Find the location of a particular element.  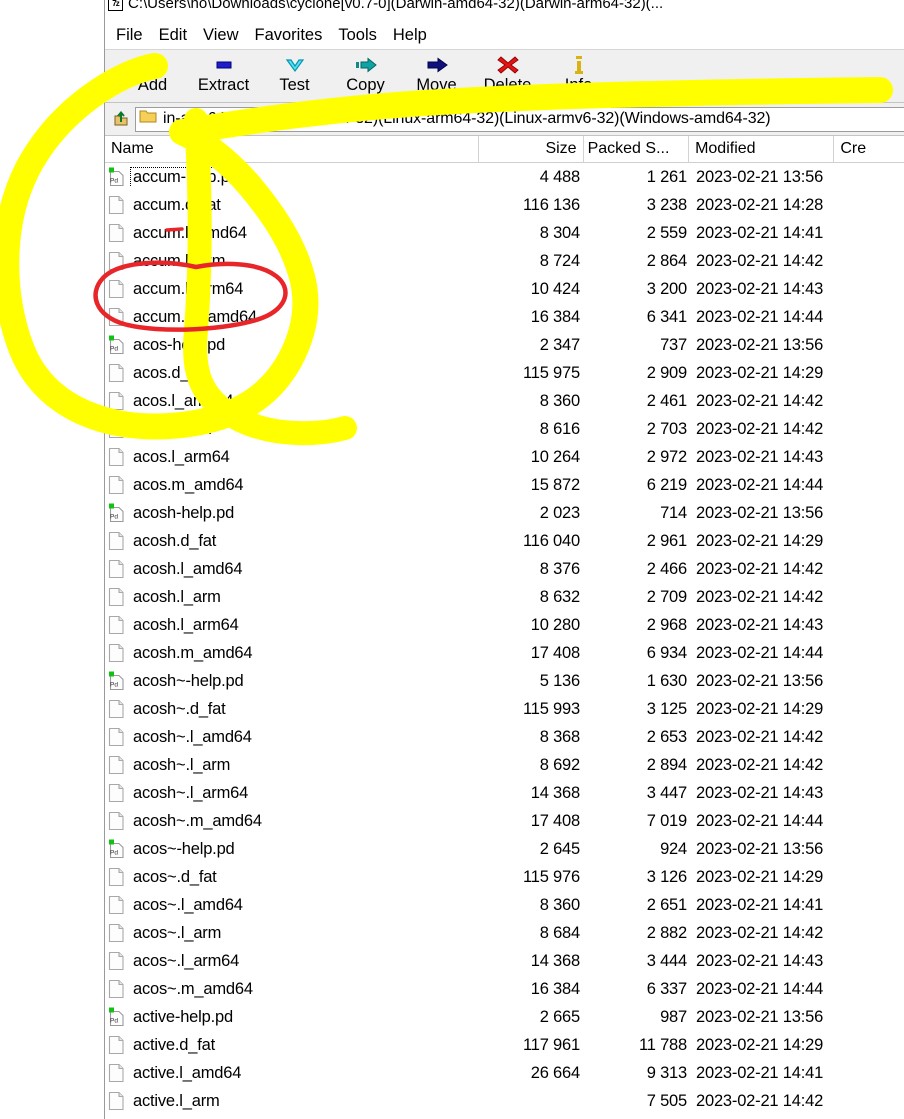

file-modified-cell: 2023-02-21 13:56 is located at coordinates (760, 1016).